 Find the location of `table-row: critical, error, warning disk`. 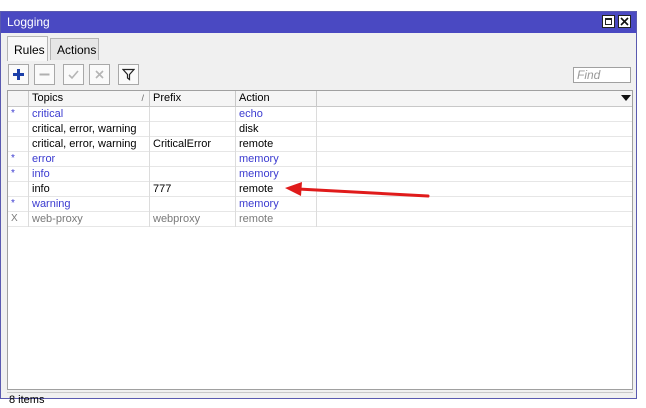

table-row: critical, error, warning disk is located at coordinates (320, 129).